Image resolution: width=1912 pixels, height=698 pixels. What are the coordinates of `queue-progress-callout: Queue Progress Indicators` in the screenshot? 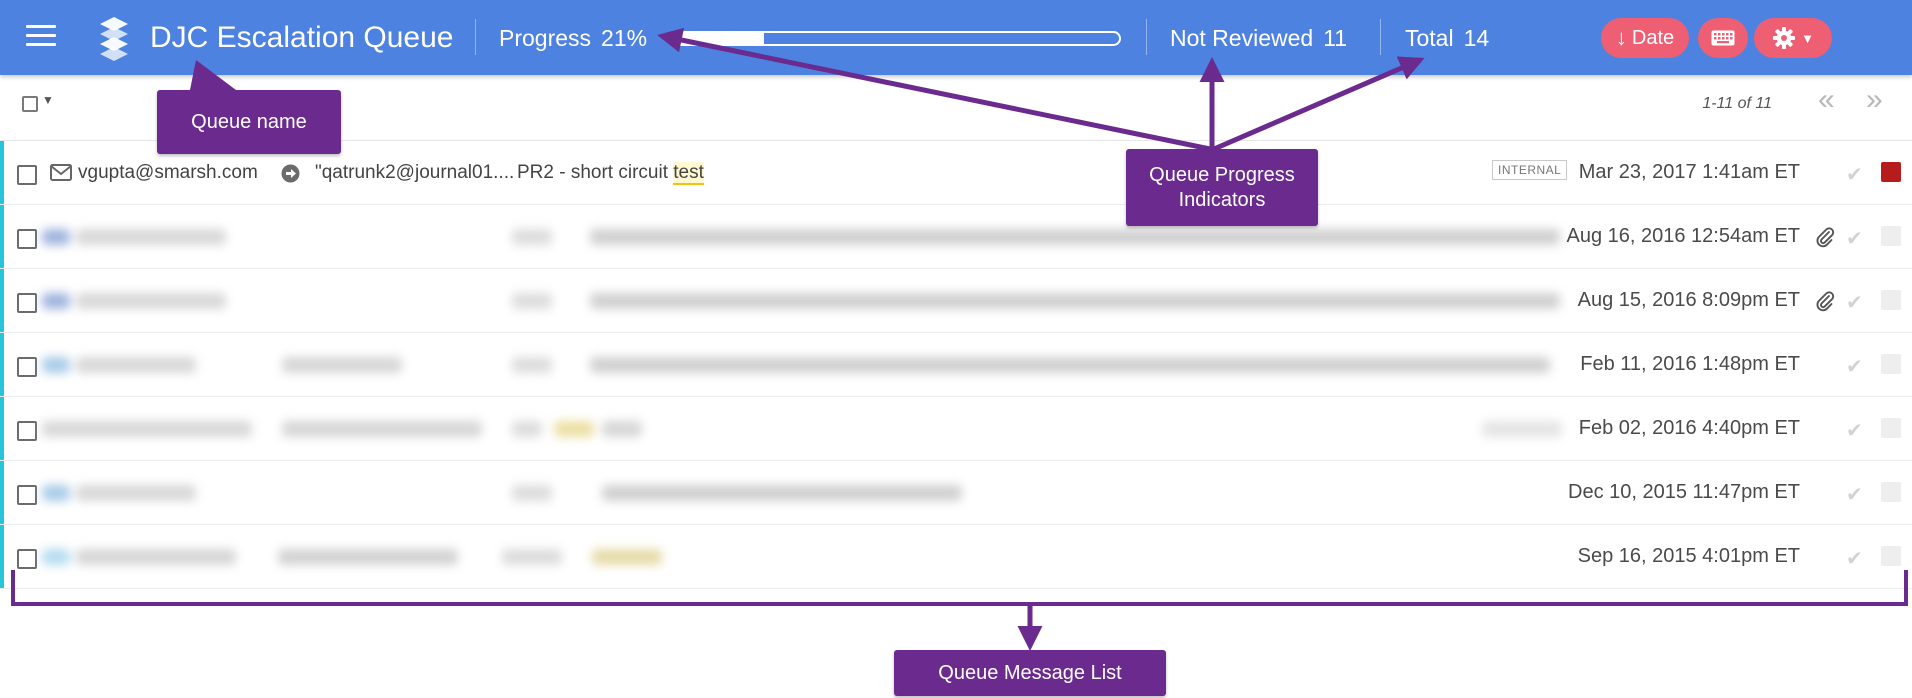 It's located at (1222, 187).